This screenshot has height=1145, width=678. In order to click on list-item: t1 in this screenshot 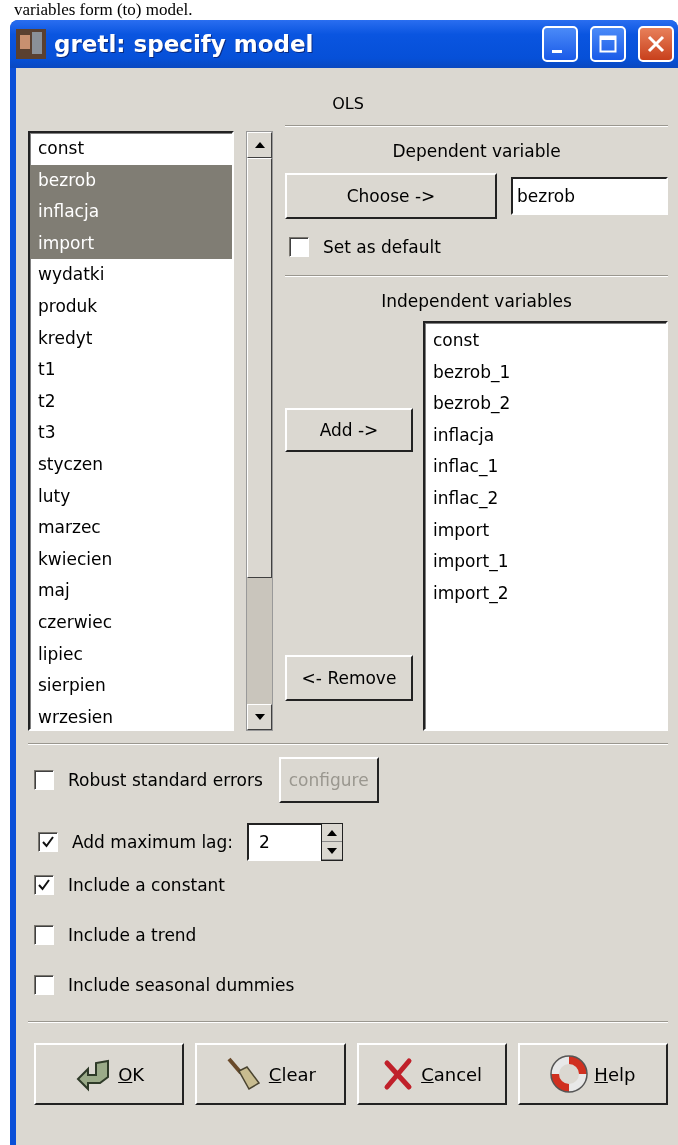, I will do `click(131, 370)`.